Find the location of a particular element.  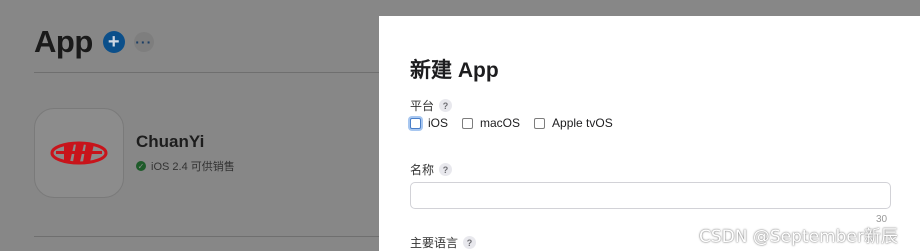

platform-label-text: 平台 is located at coordinates (422, 106).